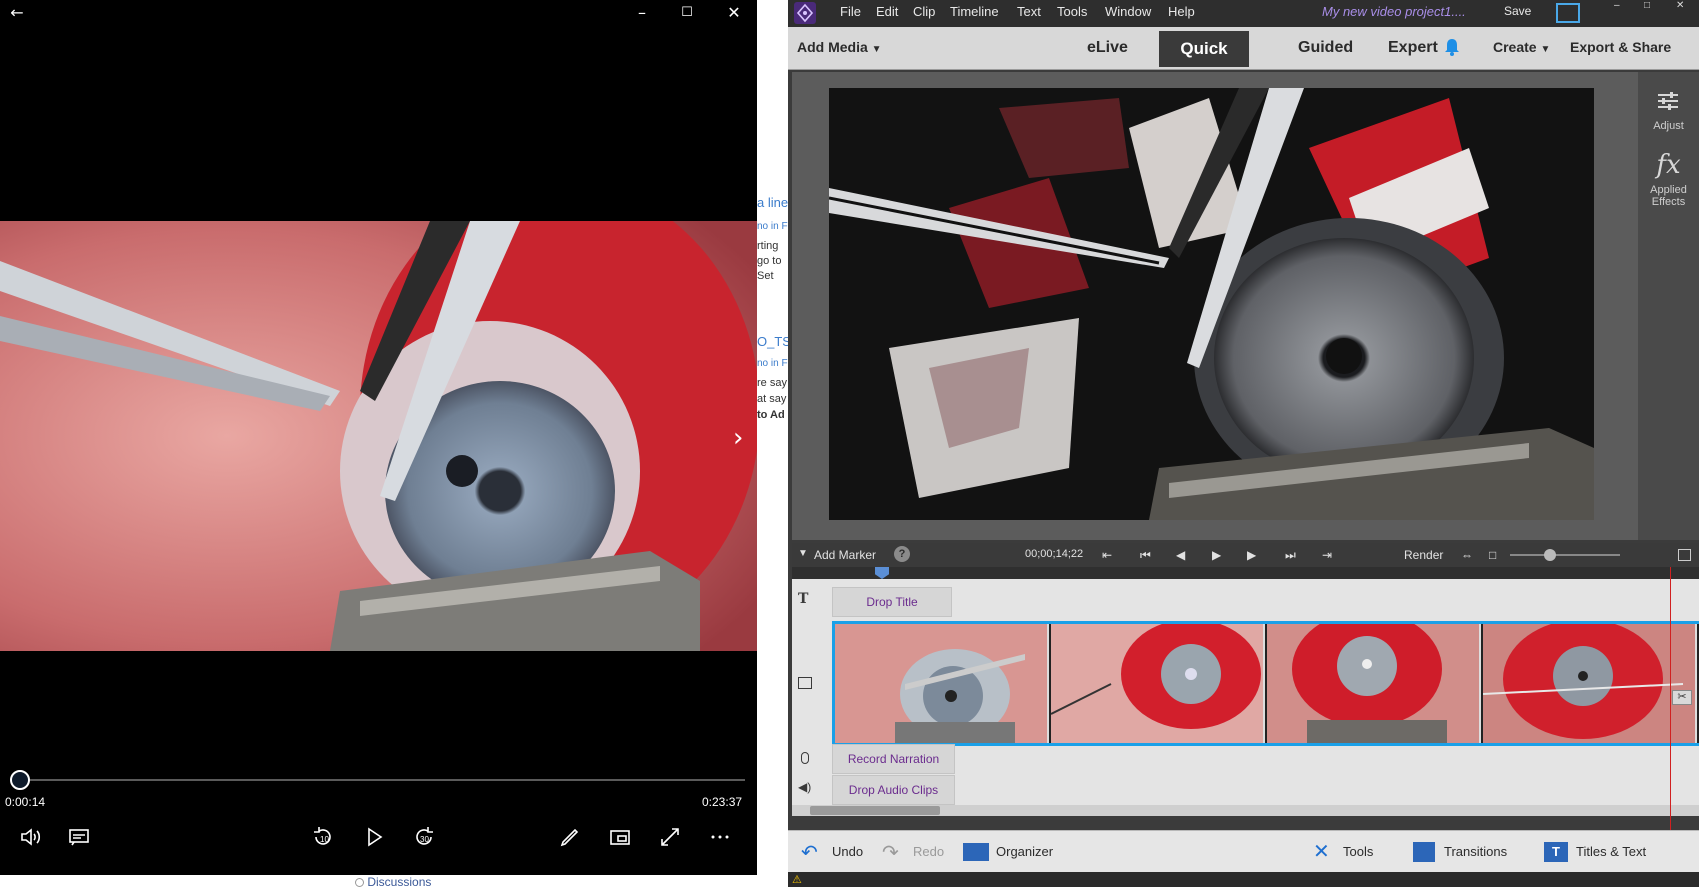  I want to click on web-fragment-1: a line, so click(772, 202).